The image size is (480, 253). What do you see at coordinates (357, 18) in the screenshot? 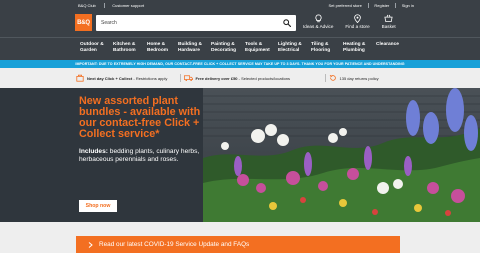
I see `map-pin-icon` at bounding box center [357, 18].